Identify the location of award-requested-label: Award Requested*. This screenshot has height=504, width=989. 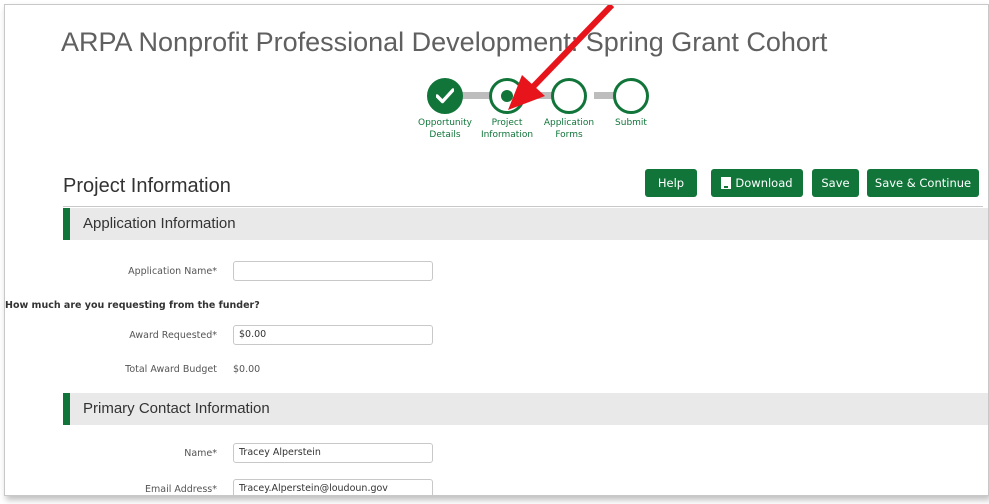
(173, 335).